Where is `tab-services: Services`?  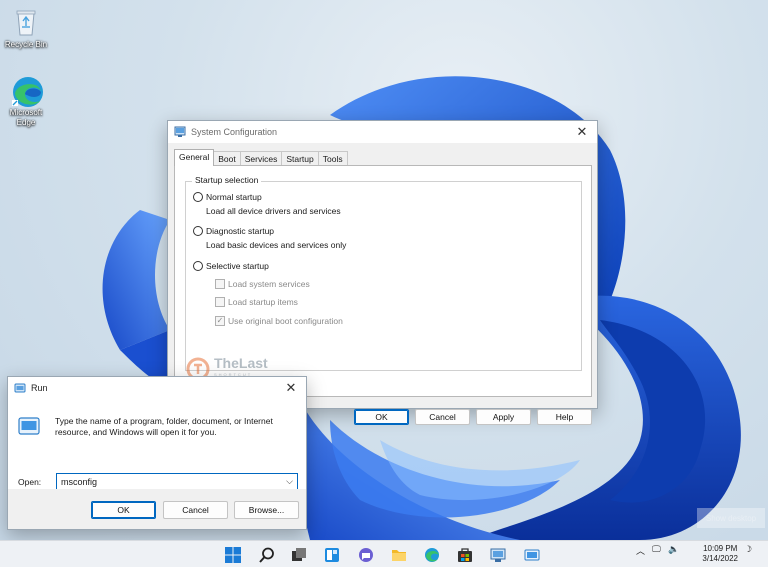 tab-services: Services is located at coordinates (261, 158).